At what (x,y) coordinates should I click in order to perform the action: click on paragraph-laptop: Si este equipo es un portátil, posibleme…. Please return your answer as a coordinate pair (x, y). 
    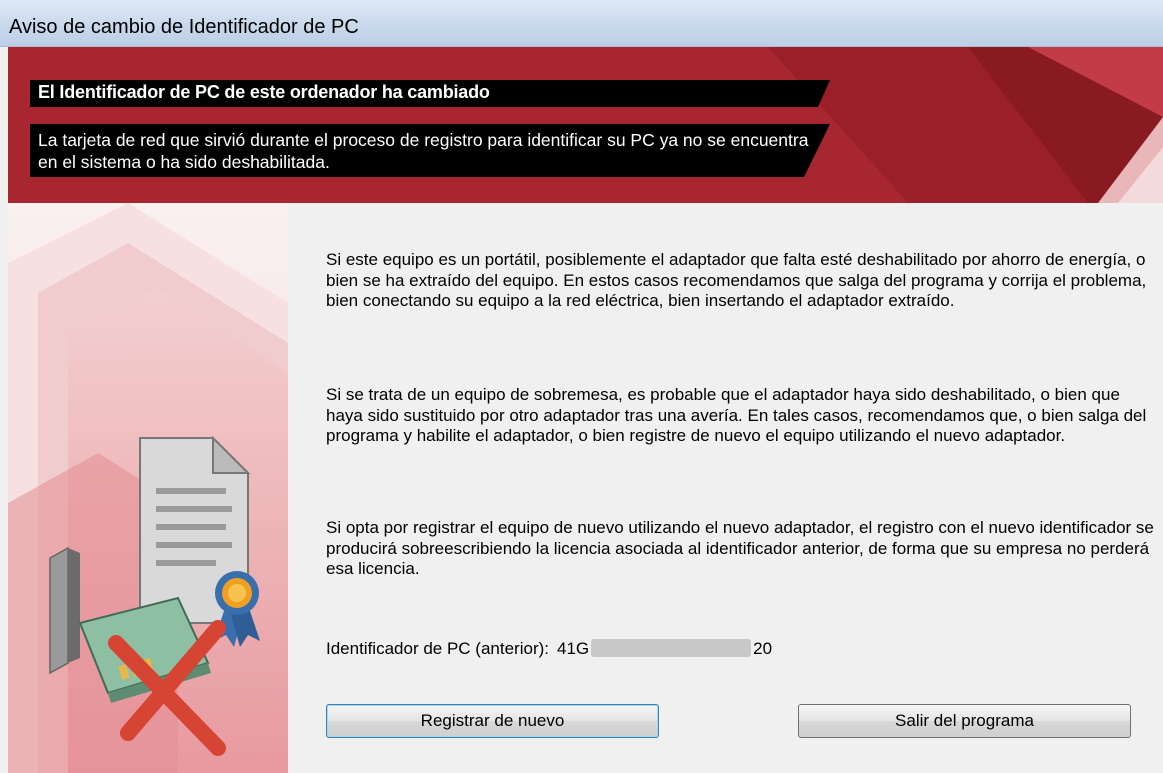
    Looking at the image, I should click on (736, 280).